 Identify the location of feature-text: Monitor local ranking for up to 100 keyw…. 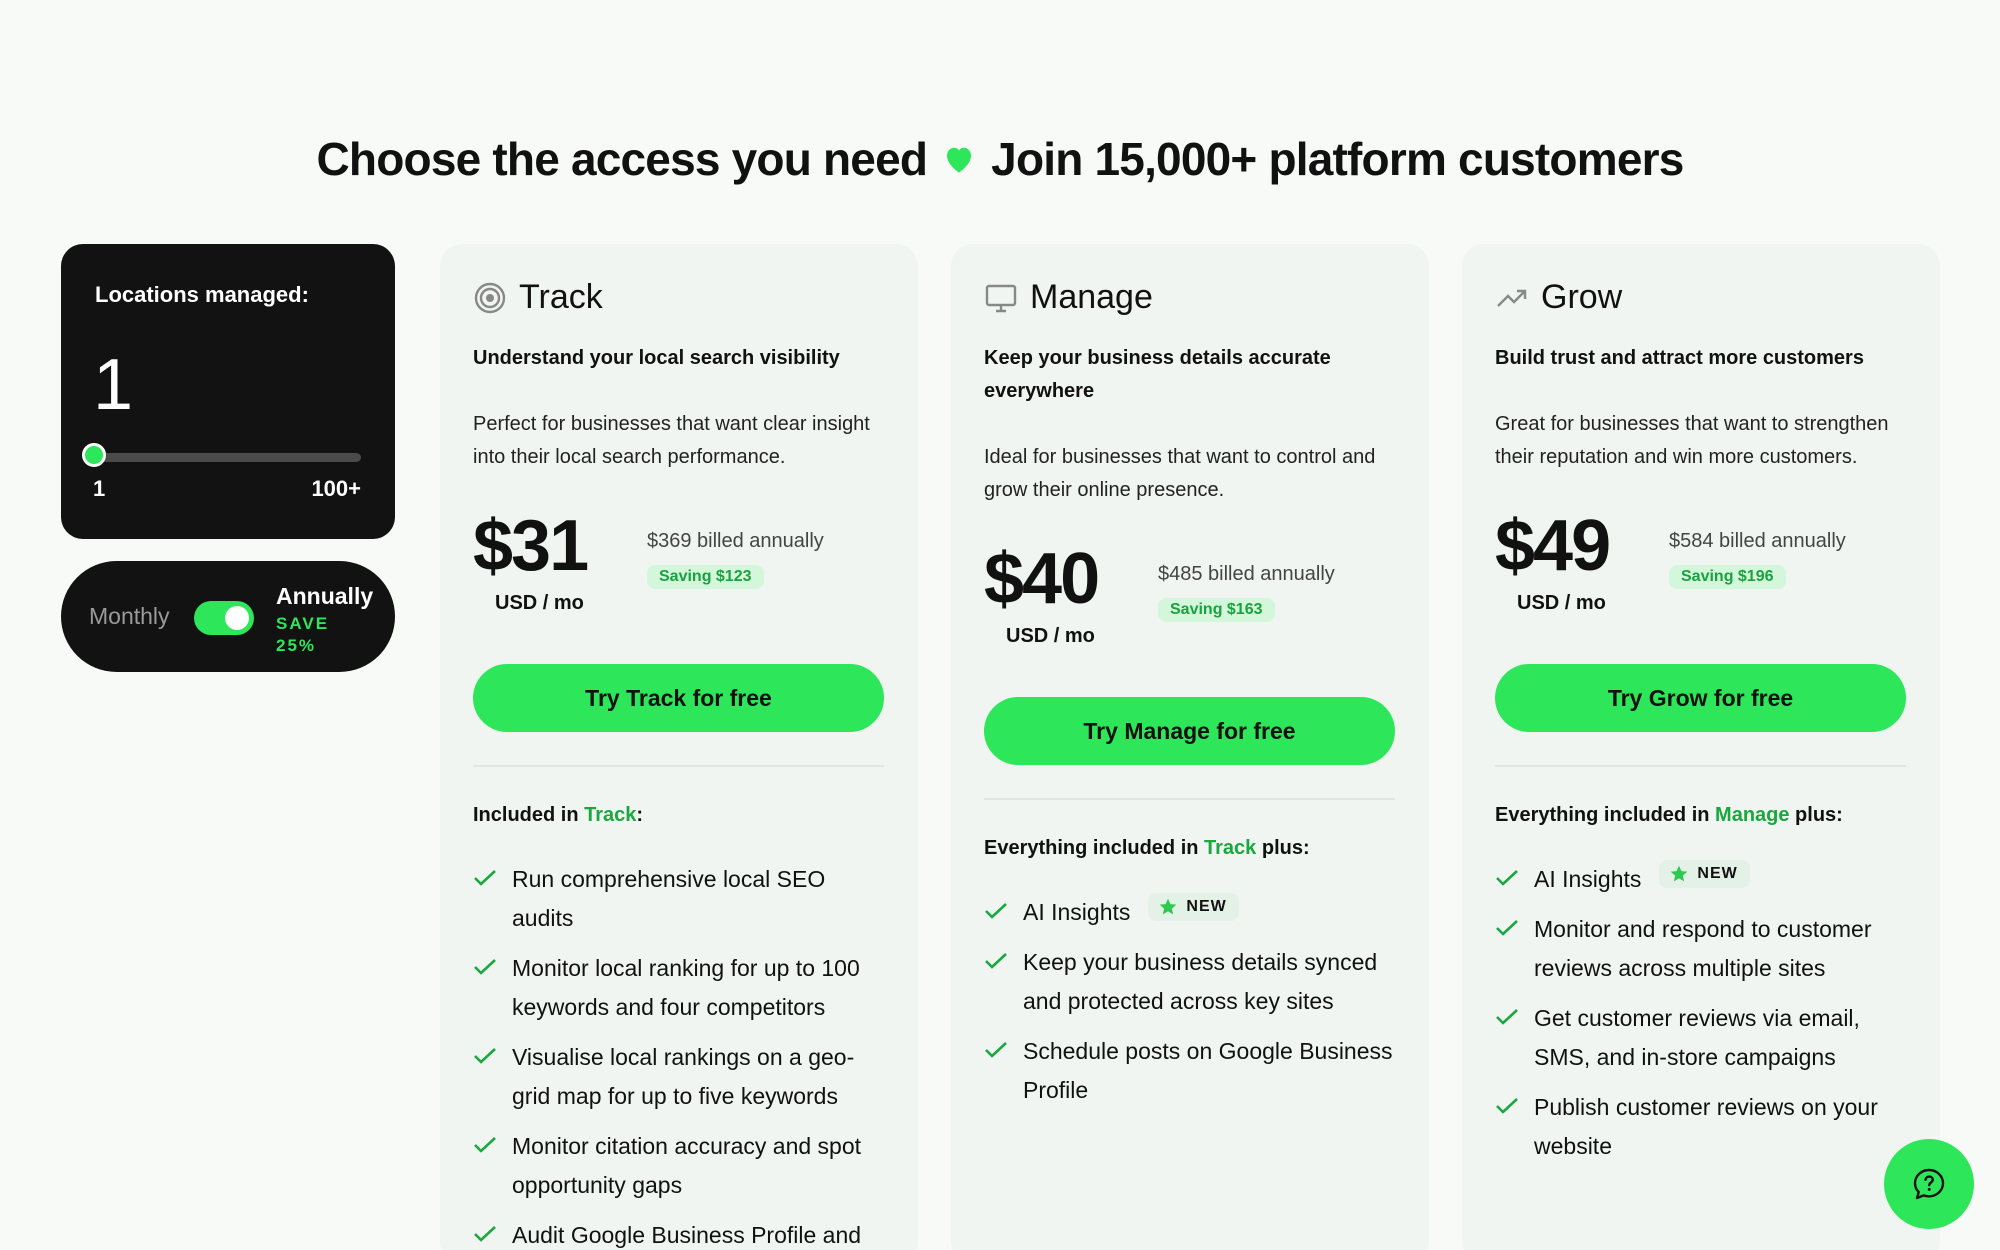
(686, 987).